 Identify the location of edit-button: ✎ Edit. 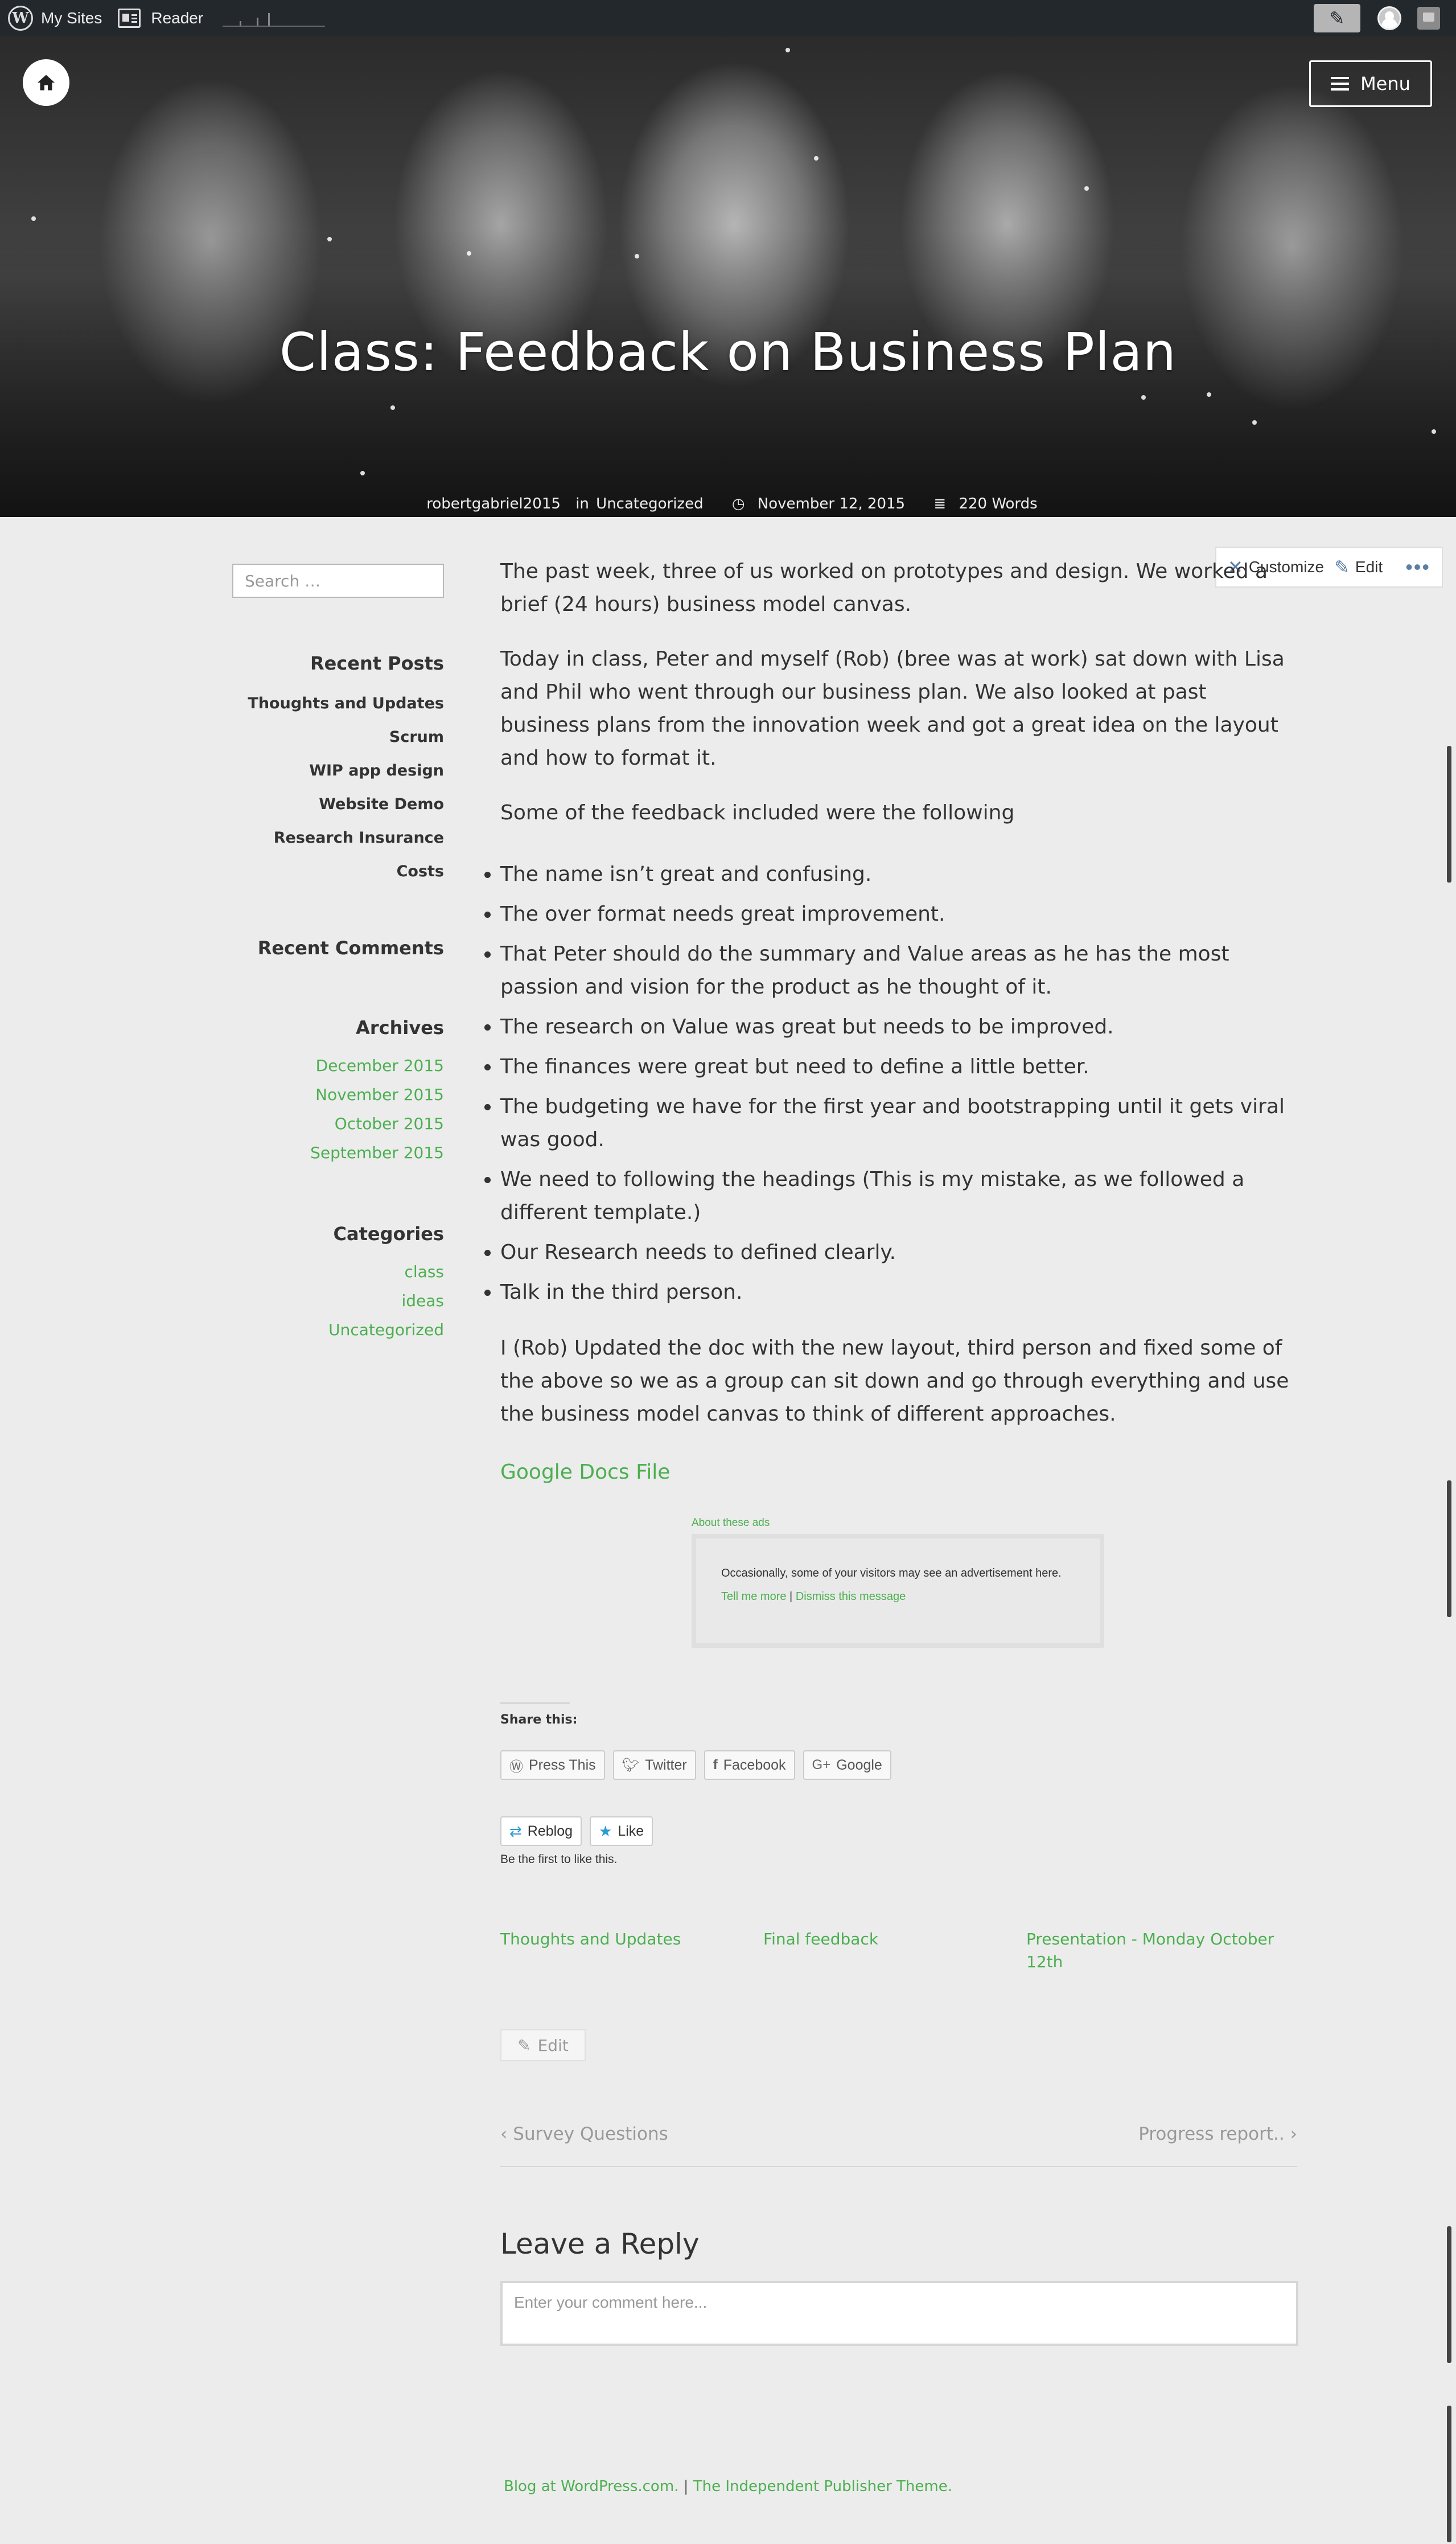
(543, 2045).